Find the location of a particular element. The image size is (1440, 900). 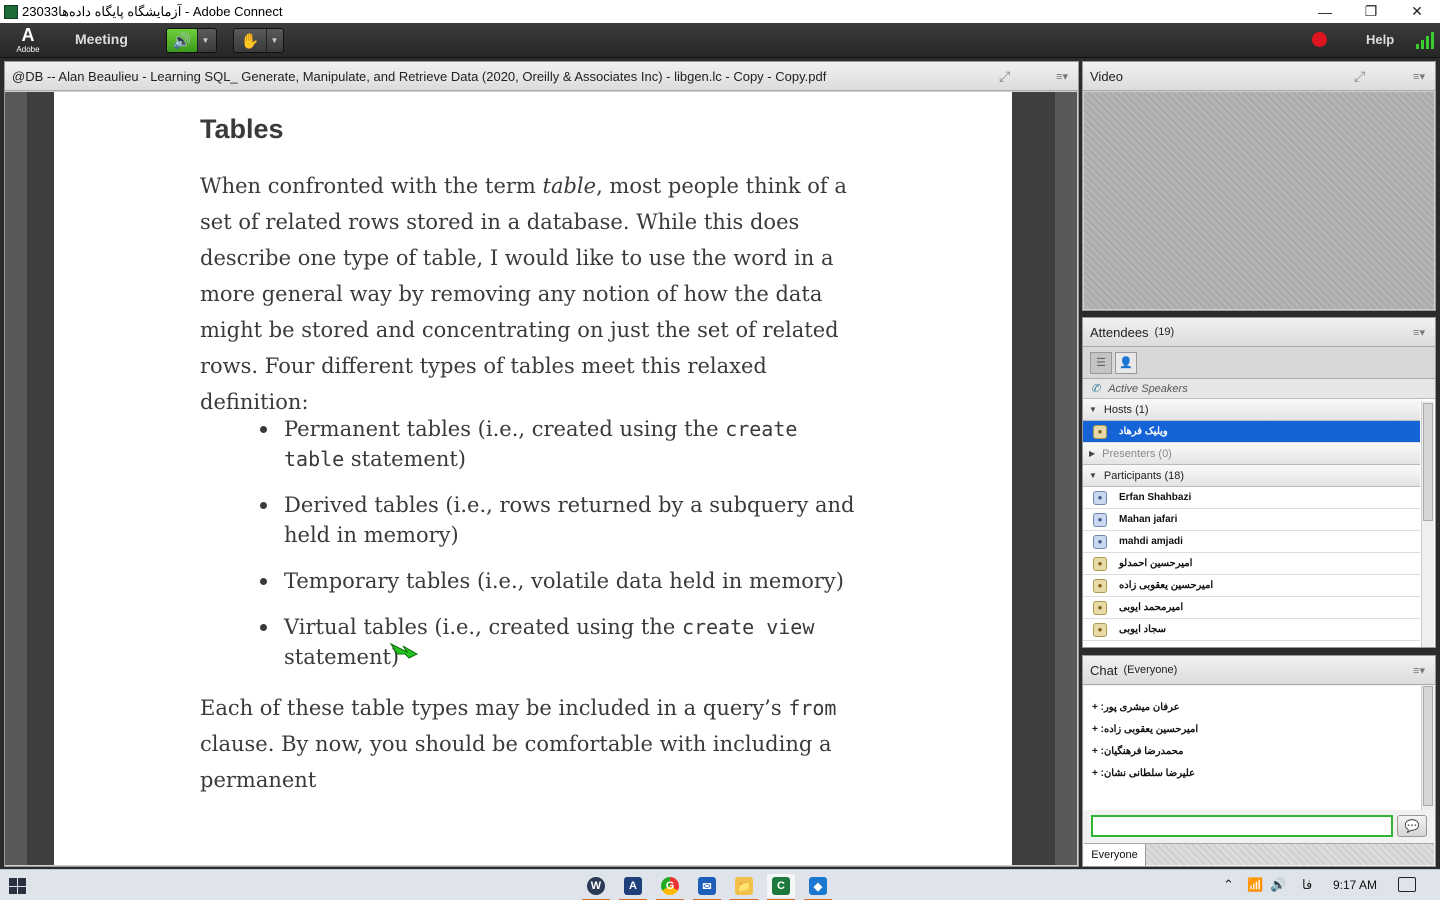

adobe-label: Adobe is located at coordinates (28, 49).